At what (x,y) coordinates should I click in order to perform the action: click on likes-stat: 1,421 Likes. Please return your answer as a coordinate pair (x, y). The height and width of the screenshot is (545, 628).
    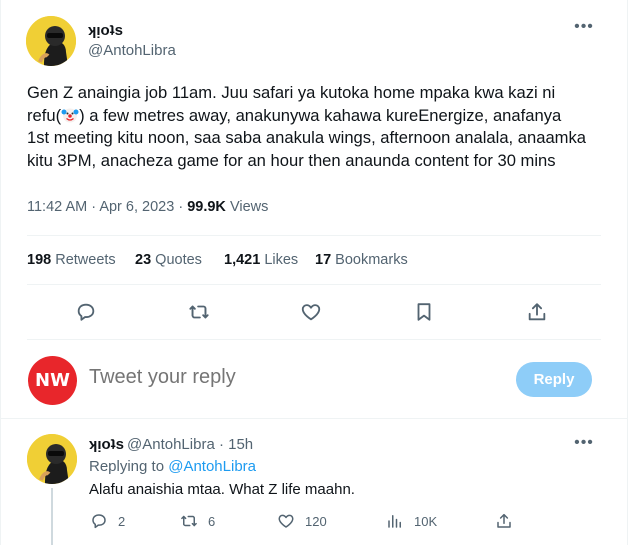
    Looking at the image, I should click on (261, 260).